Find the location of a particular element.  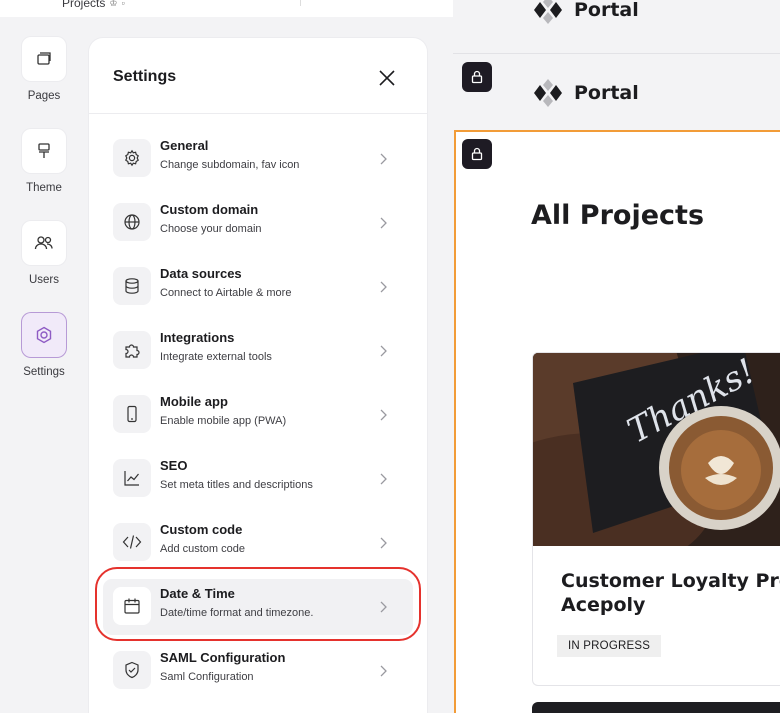

rail-label-settings: Settings is located at coordinates (44, 372).